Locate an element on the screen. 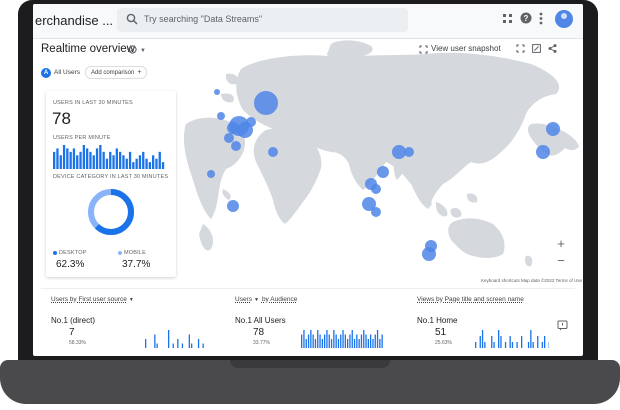  card-1-title: Users by First user source ▼ is located at coordinates (92, 299).